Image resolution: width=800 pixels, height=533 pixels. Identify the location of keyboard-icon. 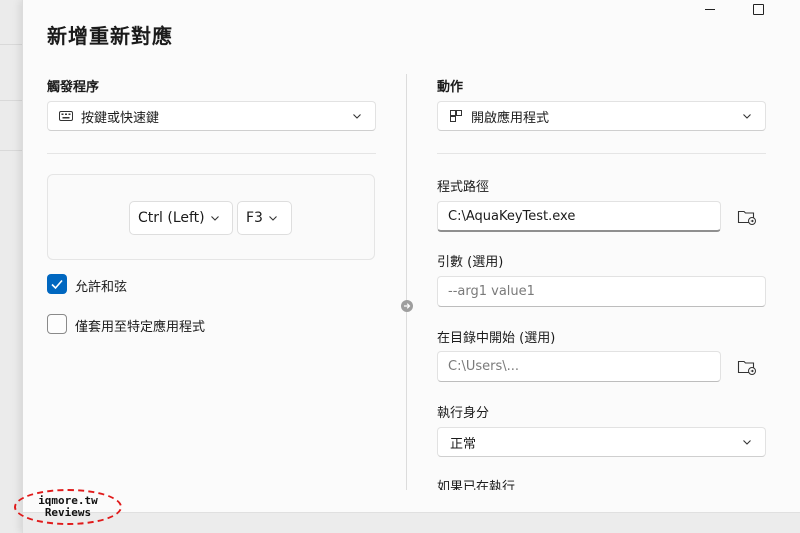
(66, 116).